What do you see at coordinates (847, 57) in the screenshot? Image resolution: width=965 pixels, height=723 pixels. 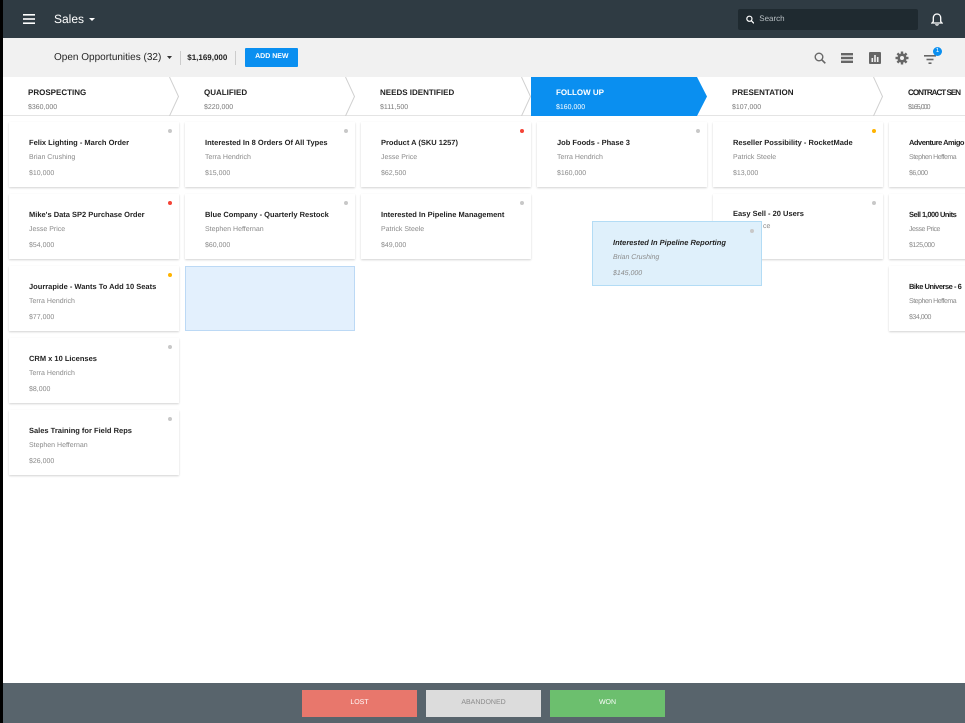 I see `list-view-icon` at bounding box center [847, 57].